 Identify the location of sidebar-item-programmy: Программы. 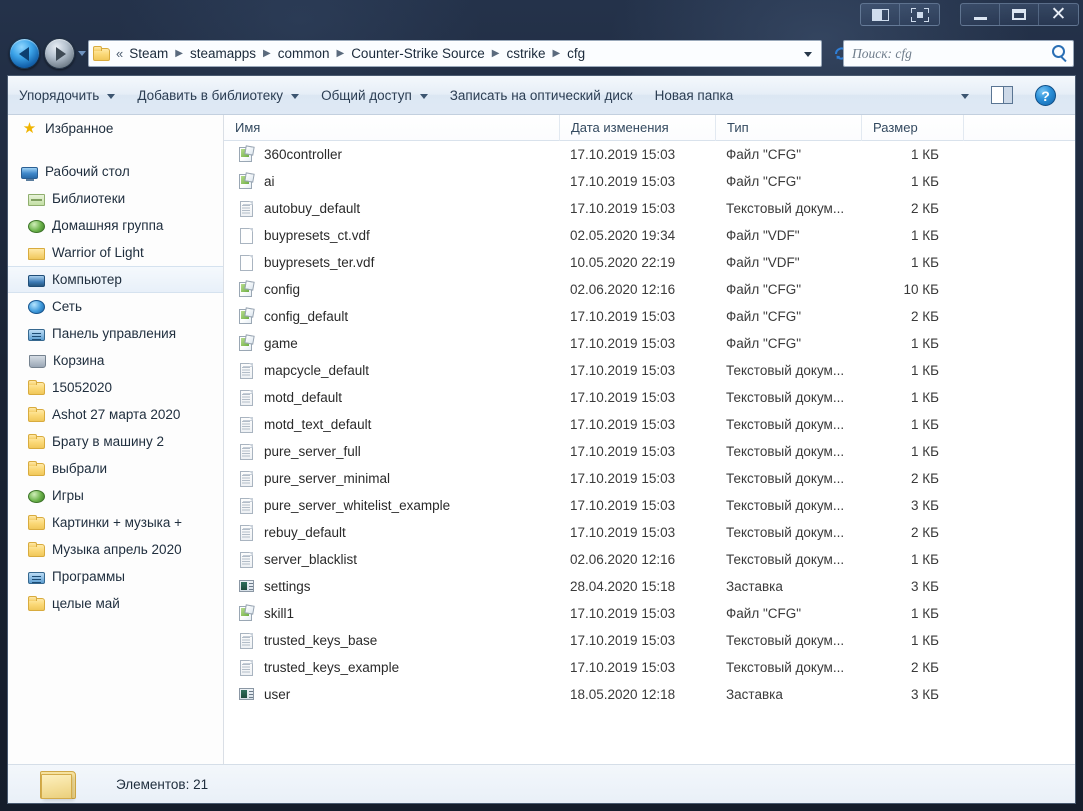
(115, 576).